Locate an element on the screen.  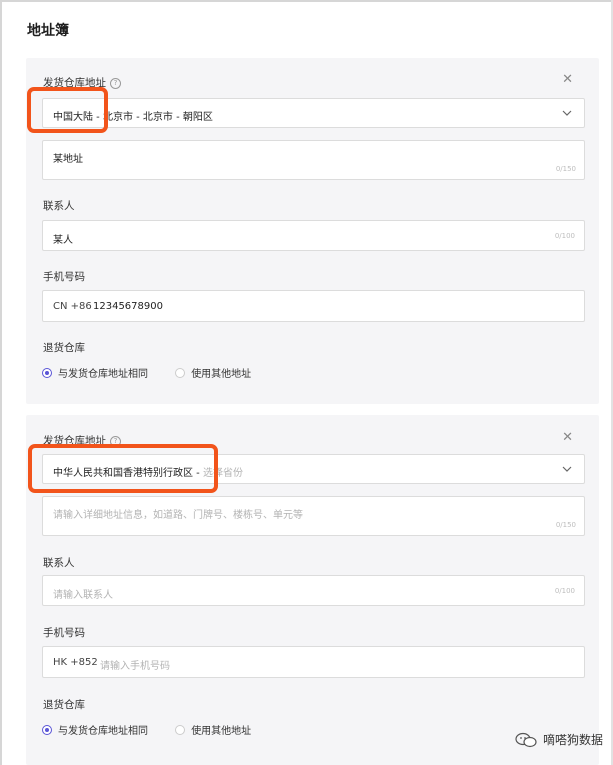
phone-value: 12345678900 is located at coordinates (128, 306).